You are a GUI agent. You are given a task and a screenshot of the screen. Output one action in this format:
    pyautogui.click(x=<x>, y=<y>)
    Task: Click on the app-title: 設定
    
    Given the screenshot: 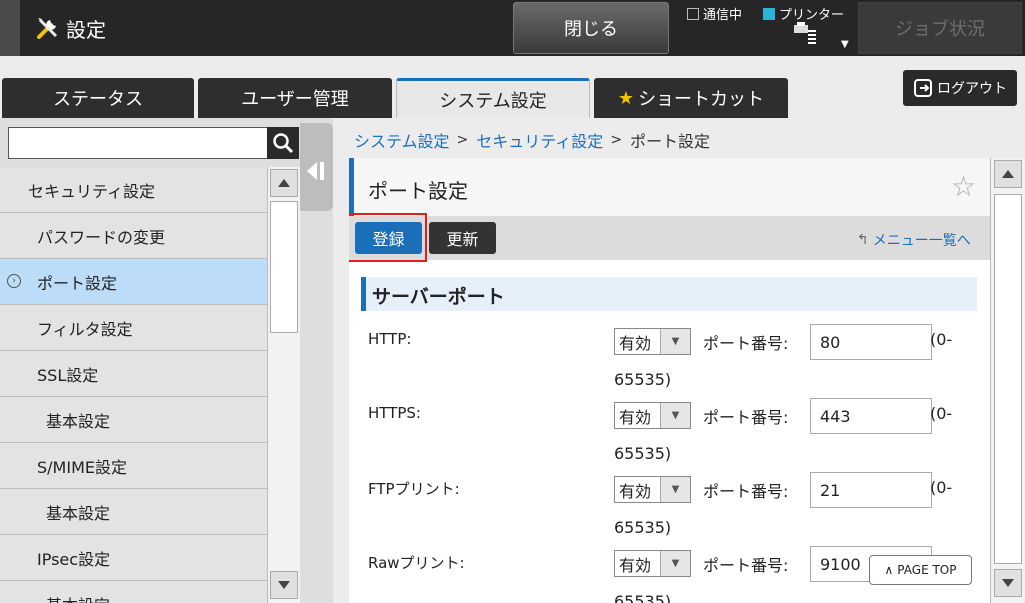 What is the action you would take?
    pyautogui.click(x=70, y=28)
    